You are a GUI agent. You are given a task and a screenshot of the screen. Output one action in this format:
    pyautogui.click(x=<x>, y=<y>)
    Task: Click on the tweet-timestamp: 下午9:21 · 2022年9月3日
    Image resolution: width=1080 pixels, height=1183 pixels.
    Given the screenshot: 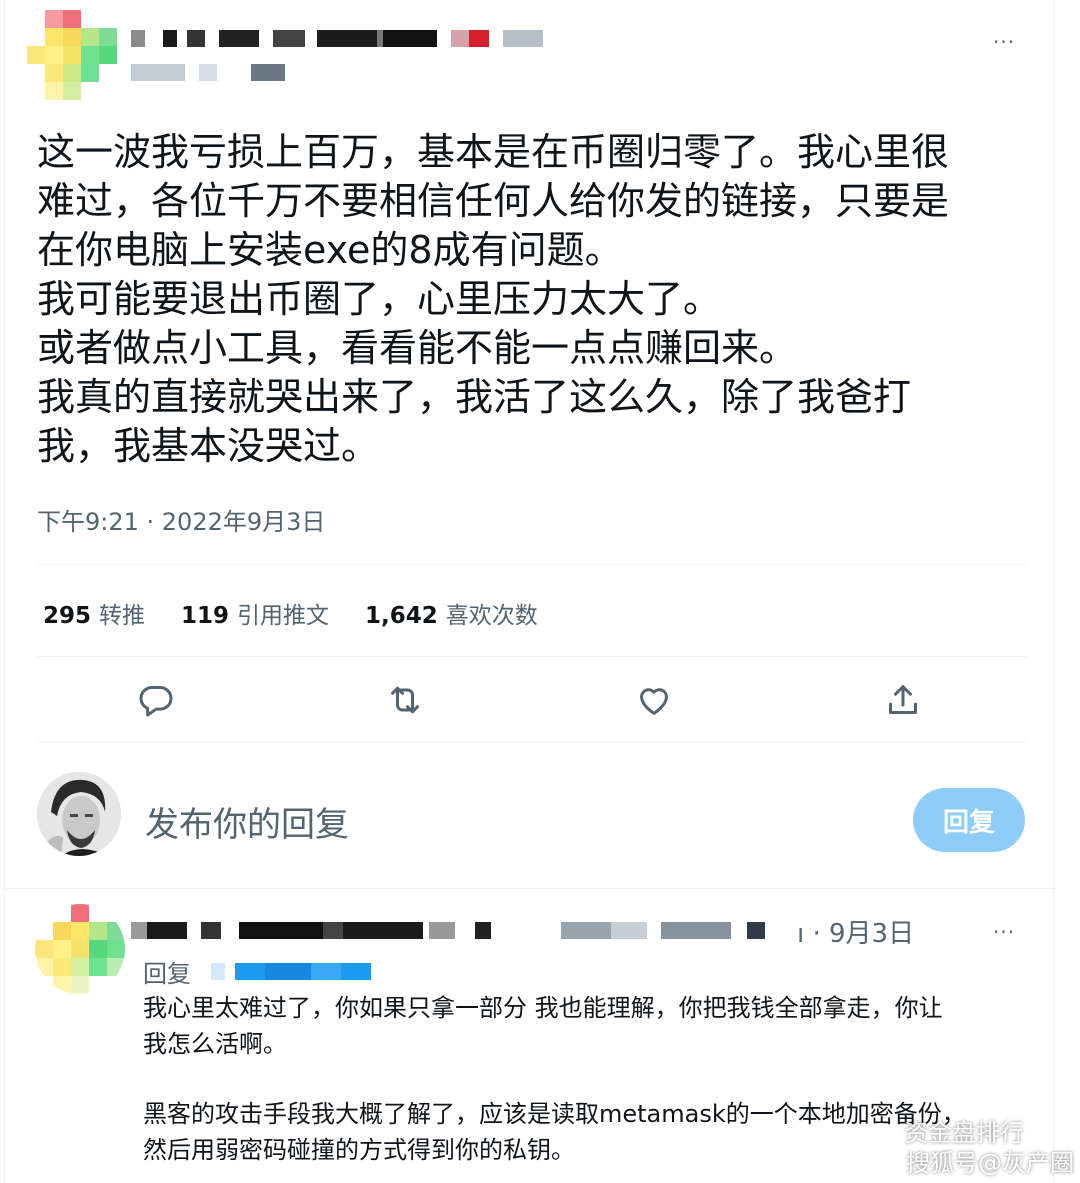 What is the action you would take?
    pyautogui.click(x=181, y=519)
    